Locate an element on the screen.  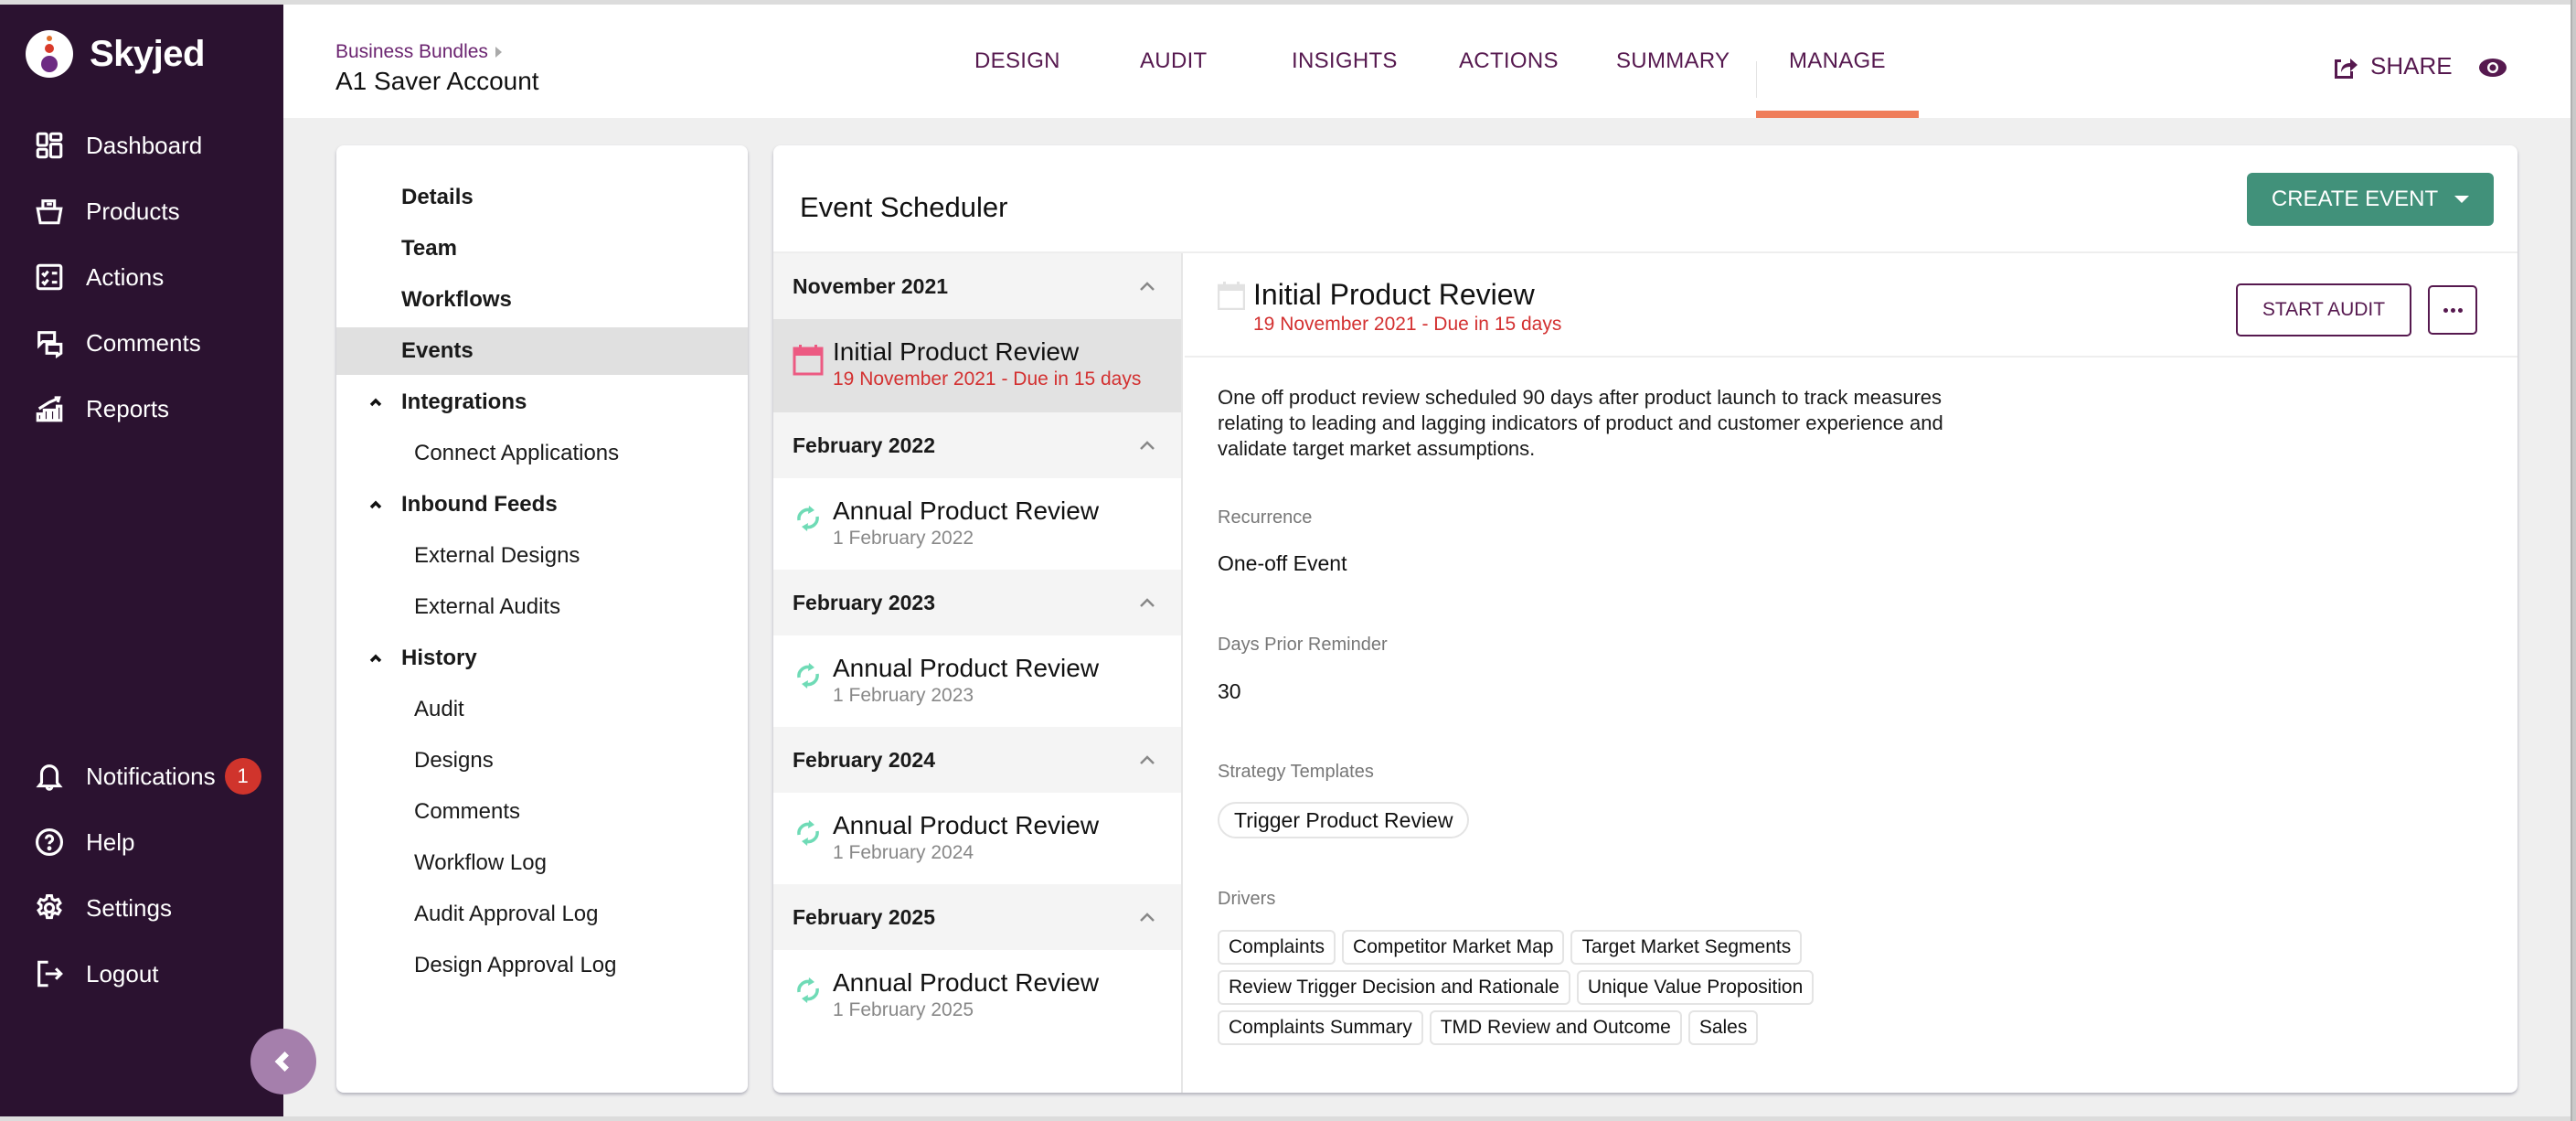
event-date: 1 February 2024 is located at coordinates (903, 852).